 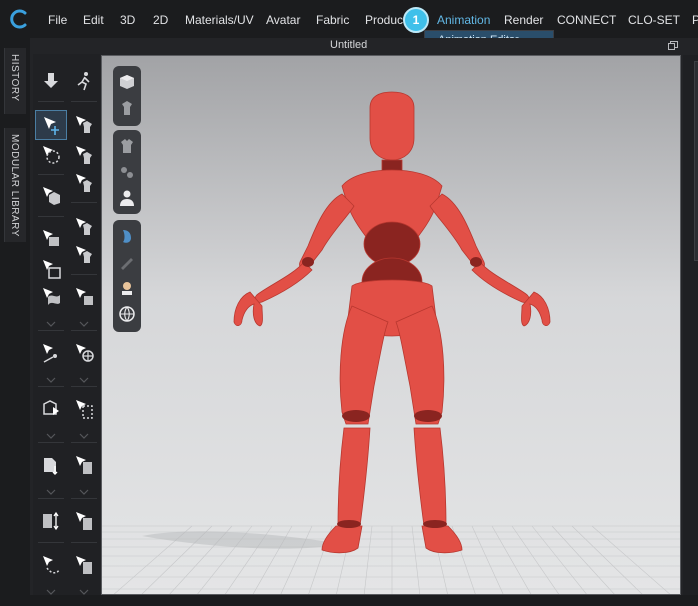 I want to click on arrow-down-tool, so click(x=51, y=81).